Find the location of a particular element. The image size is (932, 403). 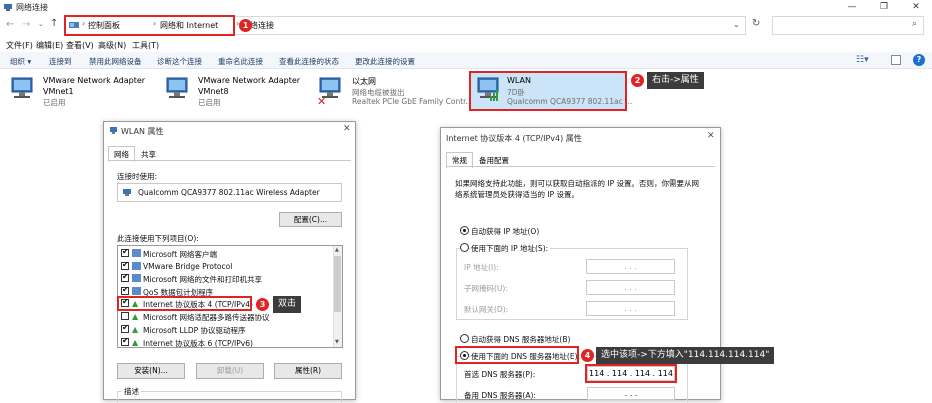

auto-ip-label: 自动获得 IP 地址(O) is located at coordinates (505, 231).